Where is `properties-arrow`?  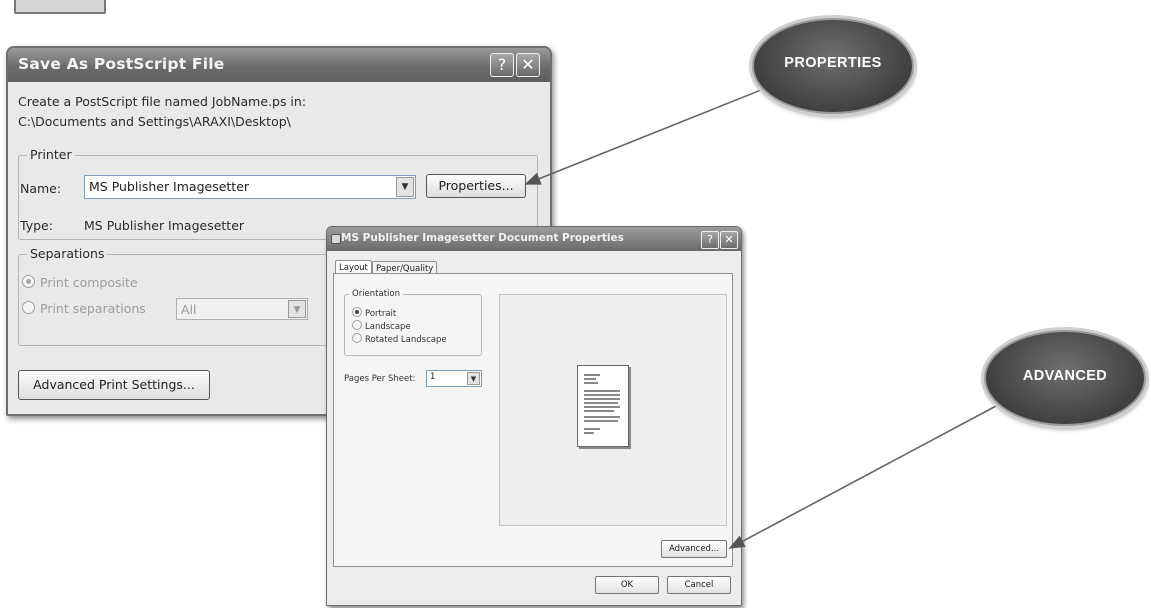
properties-arrow is located at coordinates (645, 136).